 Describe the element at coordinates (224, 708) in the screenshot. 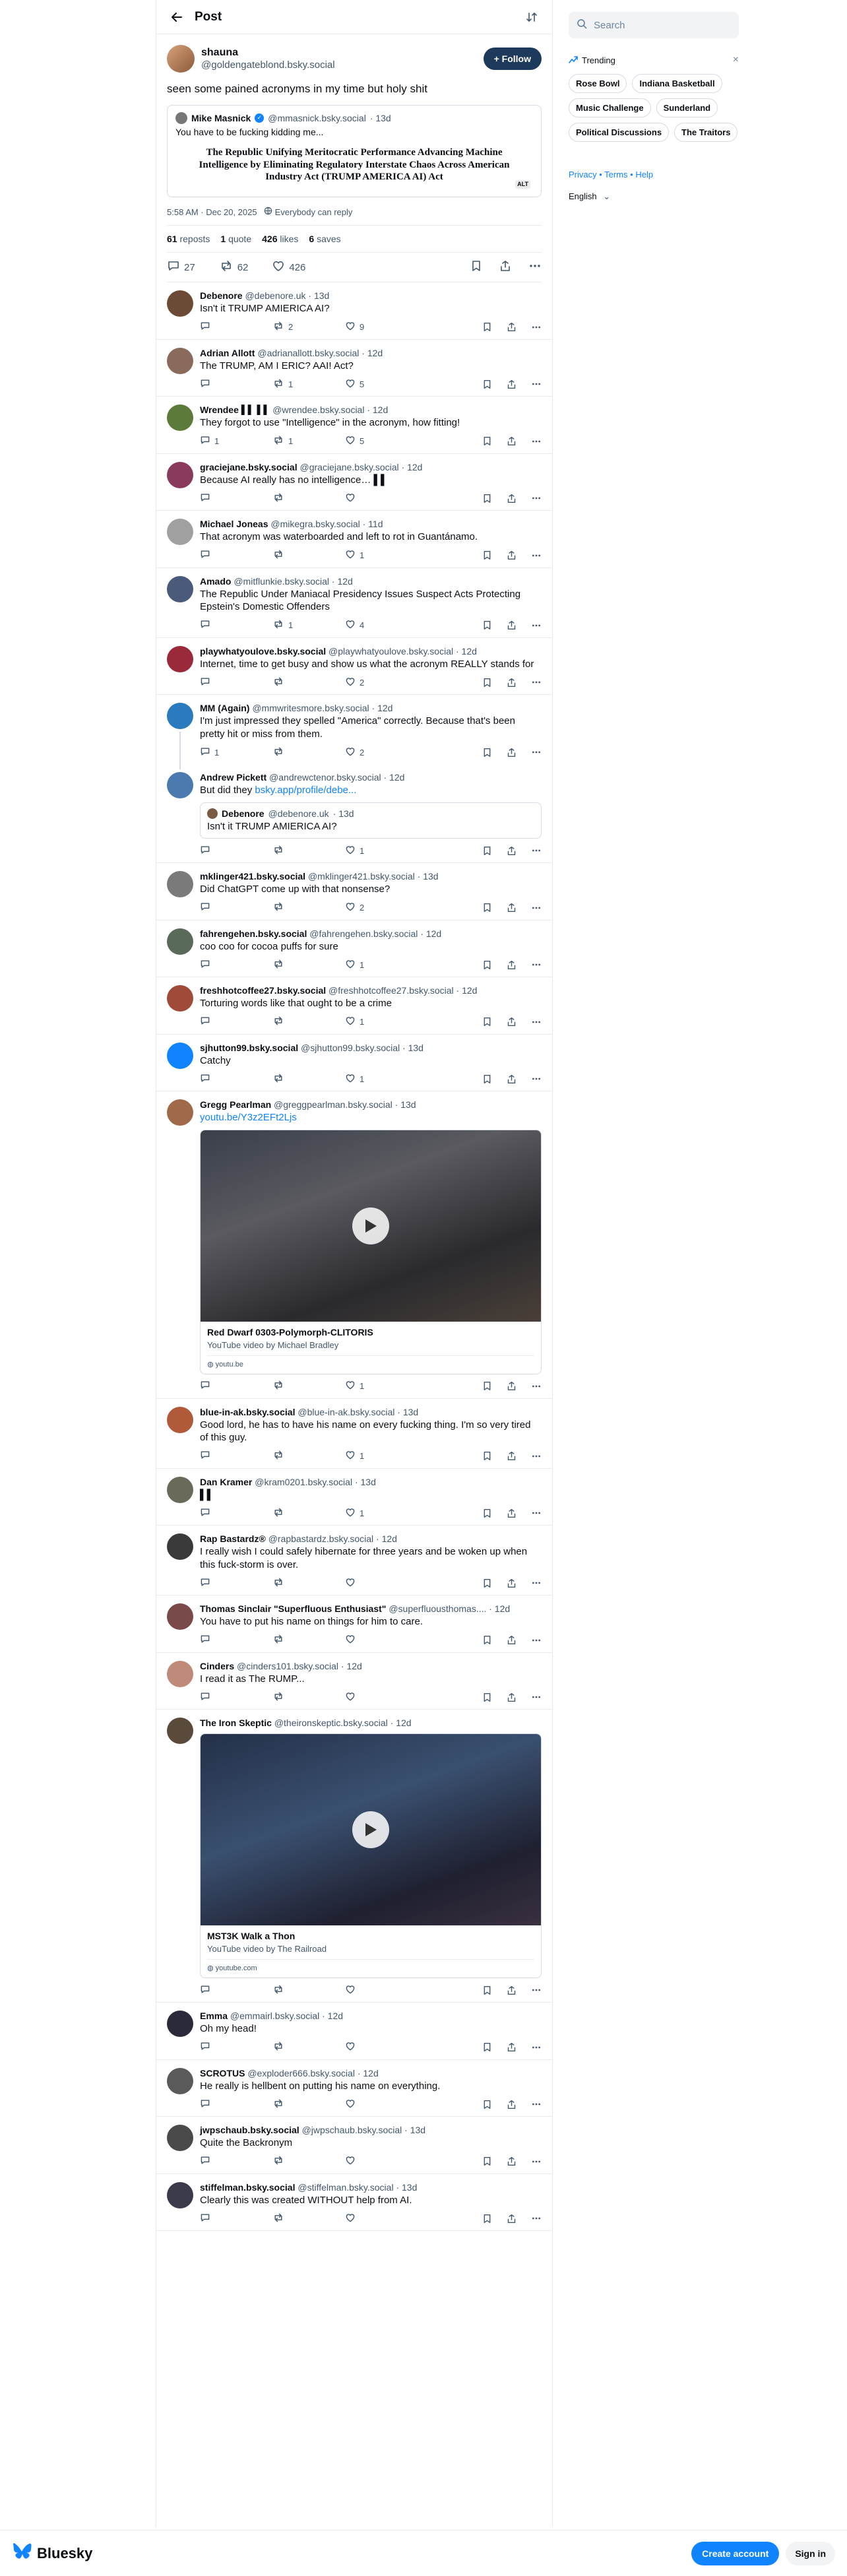

I see `reply-author-name: MM (Again)` at that location.